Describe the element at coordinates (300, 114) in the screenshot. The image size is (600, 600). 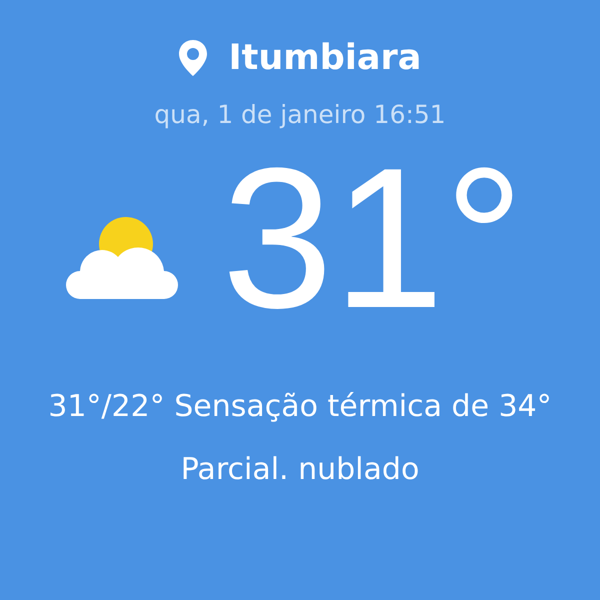
I see `date-time: qua, 1 de janeiro 16:51` at that location.